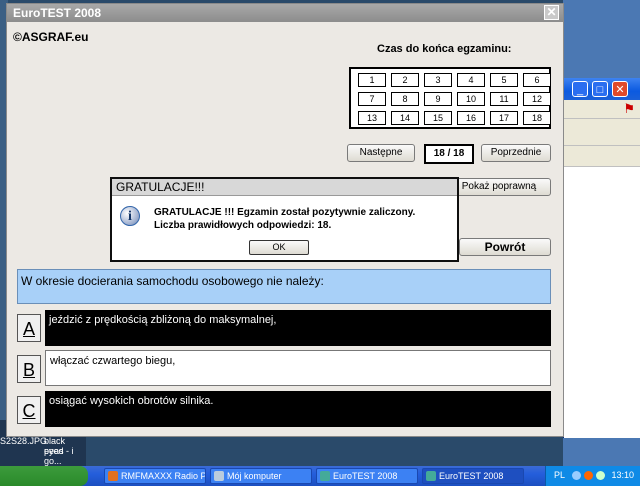  I want to click on clock: 13:10, so click(622, 475).